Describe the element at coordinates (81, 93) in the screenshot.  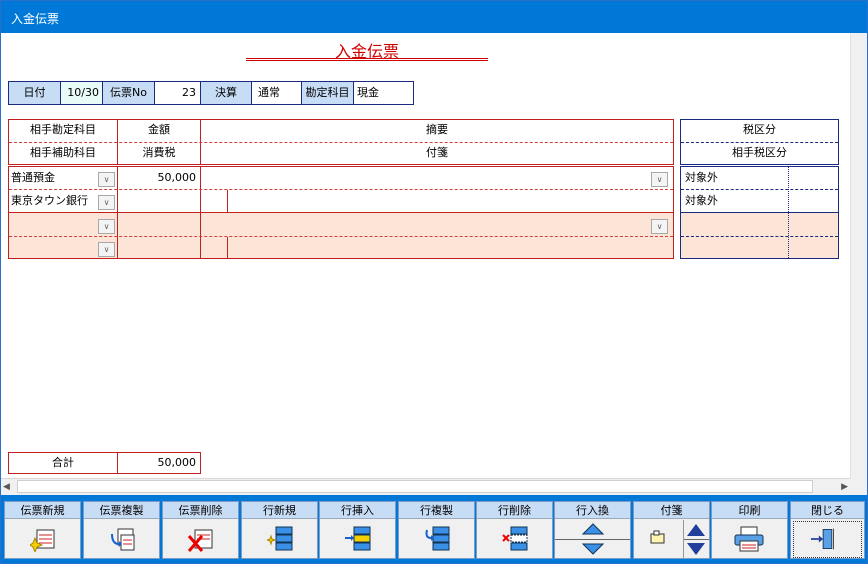
I see `date-field: 10/30` at that location.